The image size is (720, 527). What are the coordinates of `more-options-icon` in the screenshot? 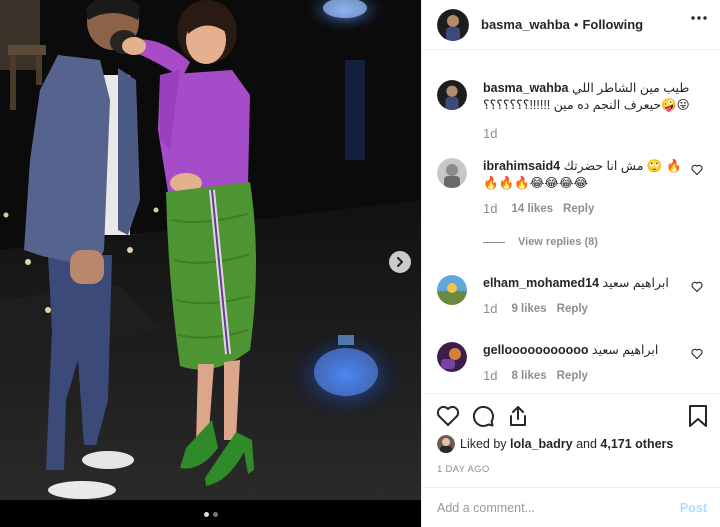 It's located at (699, 18).